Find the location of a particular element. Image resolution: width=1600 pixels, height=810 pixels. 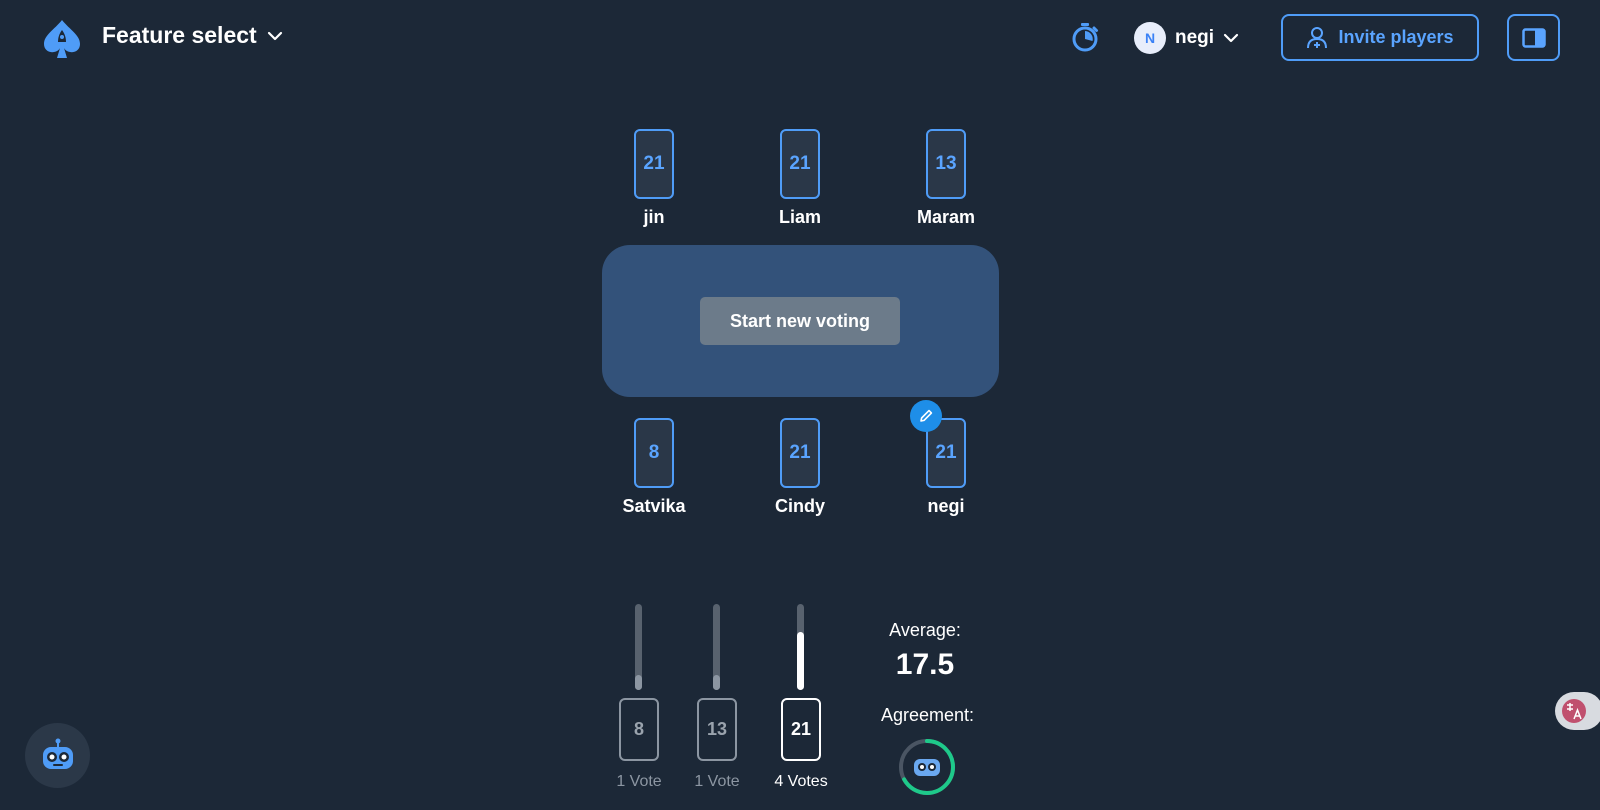

result-card: 21 is located at coordinates (801, 729).